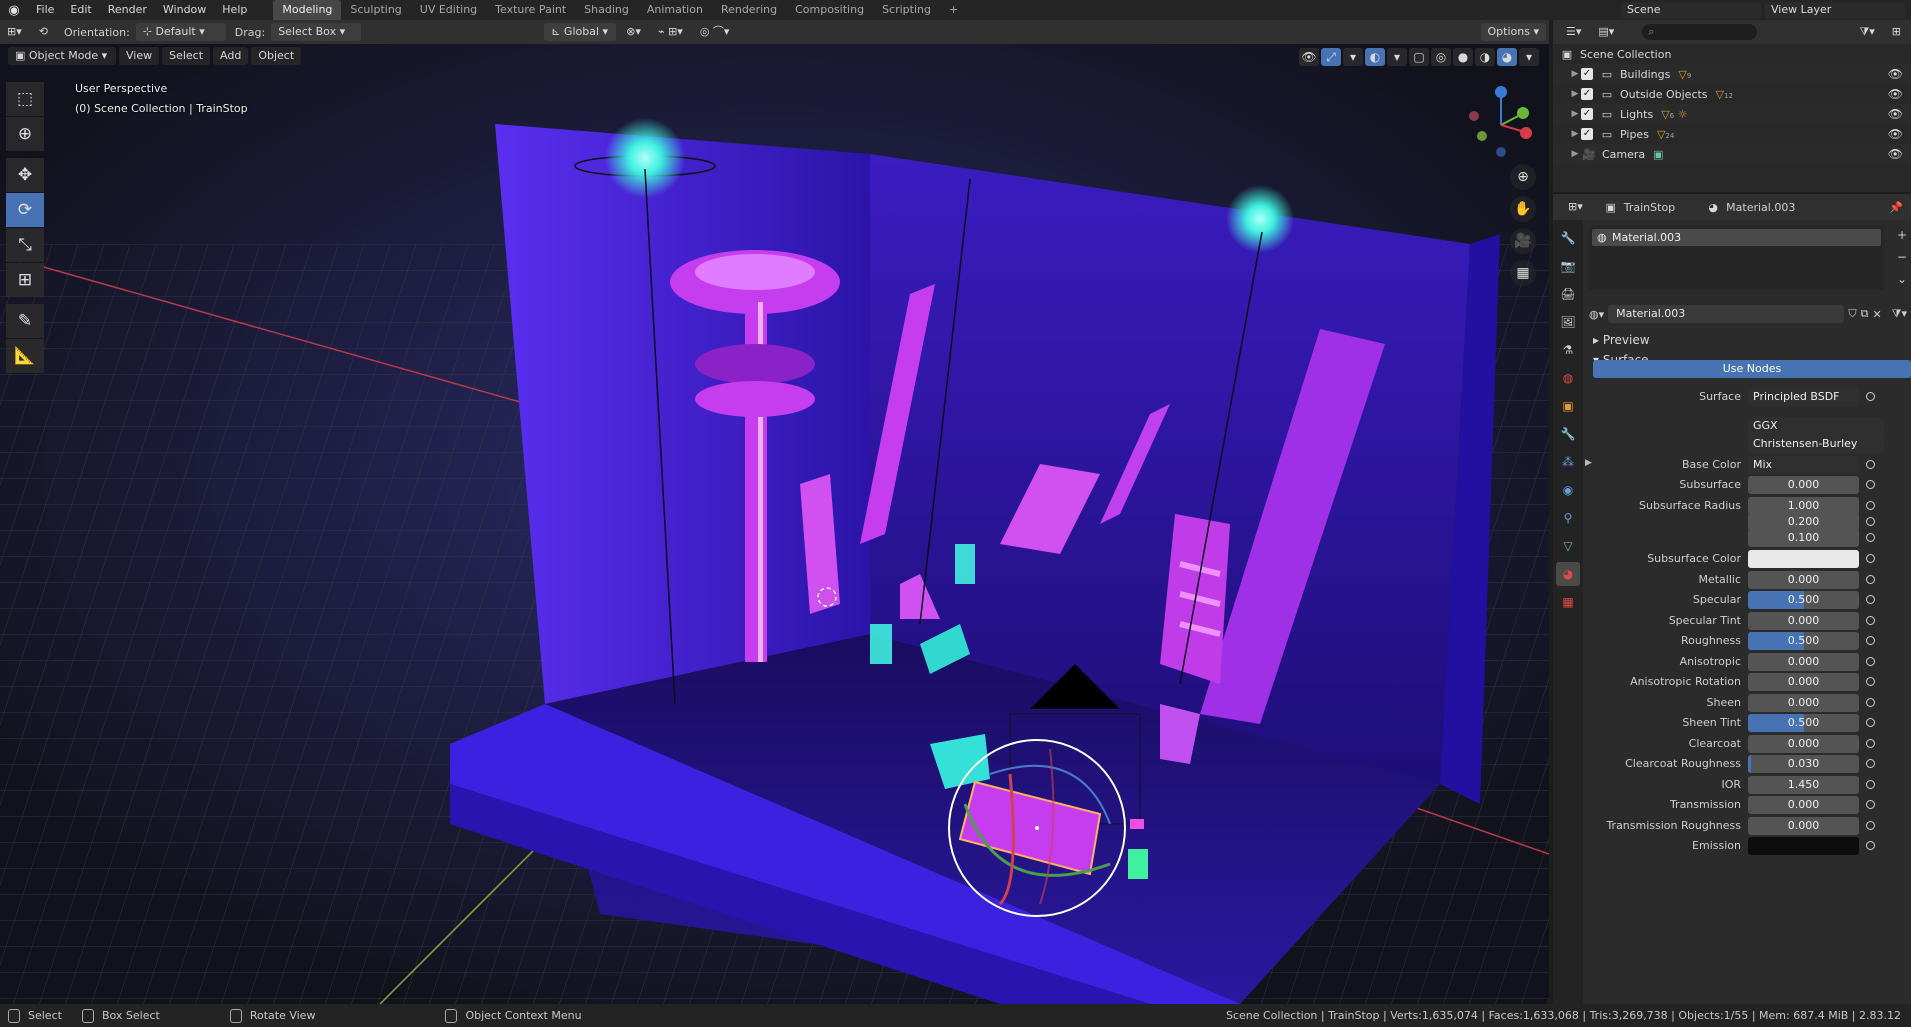 The height and width of the screenshot is (1027, 1911). What do you see at coordinates (1902, 257) in the screenshot?
I see `remove-slot-icon: −` at bounding box center [1902, 257].